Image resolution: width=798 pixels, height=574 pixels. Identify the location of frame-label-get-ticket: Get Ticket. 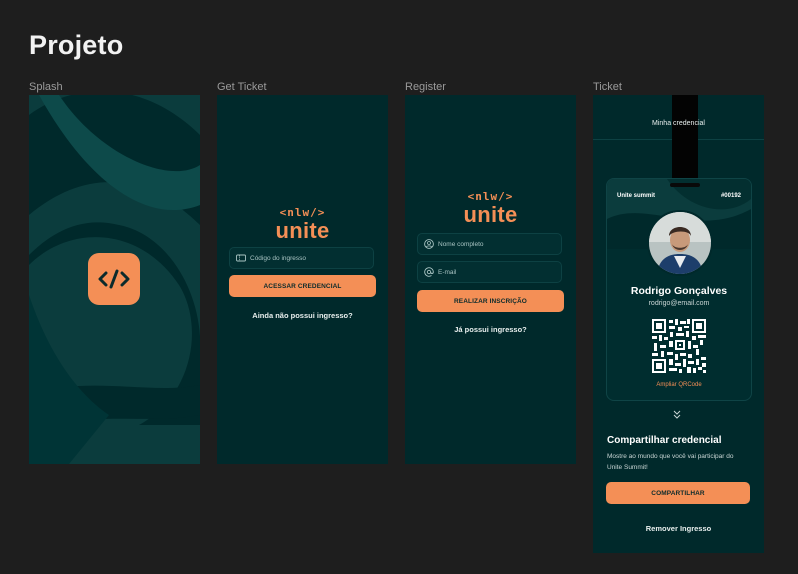
(242, 87).